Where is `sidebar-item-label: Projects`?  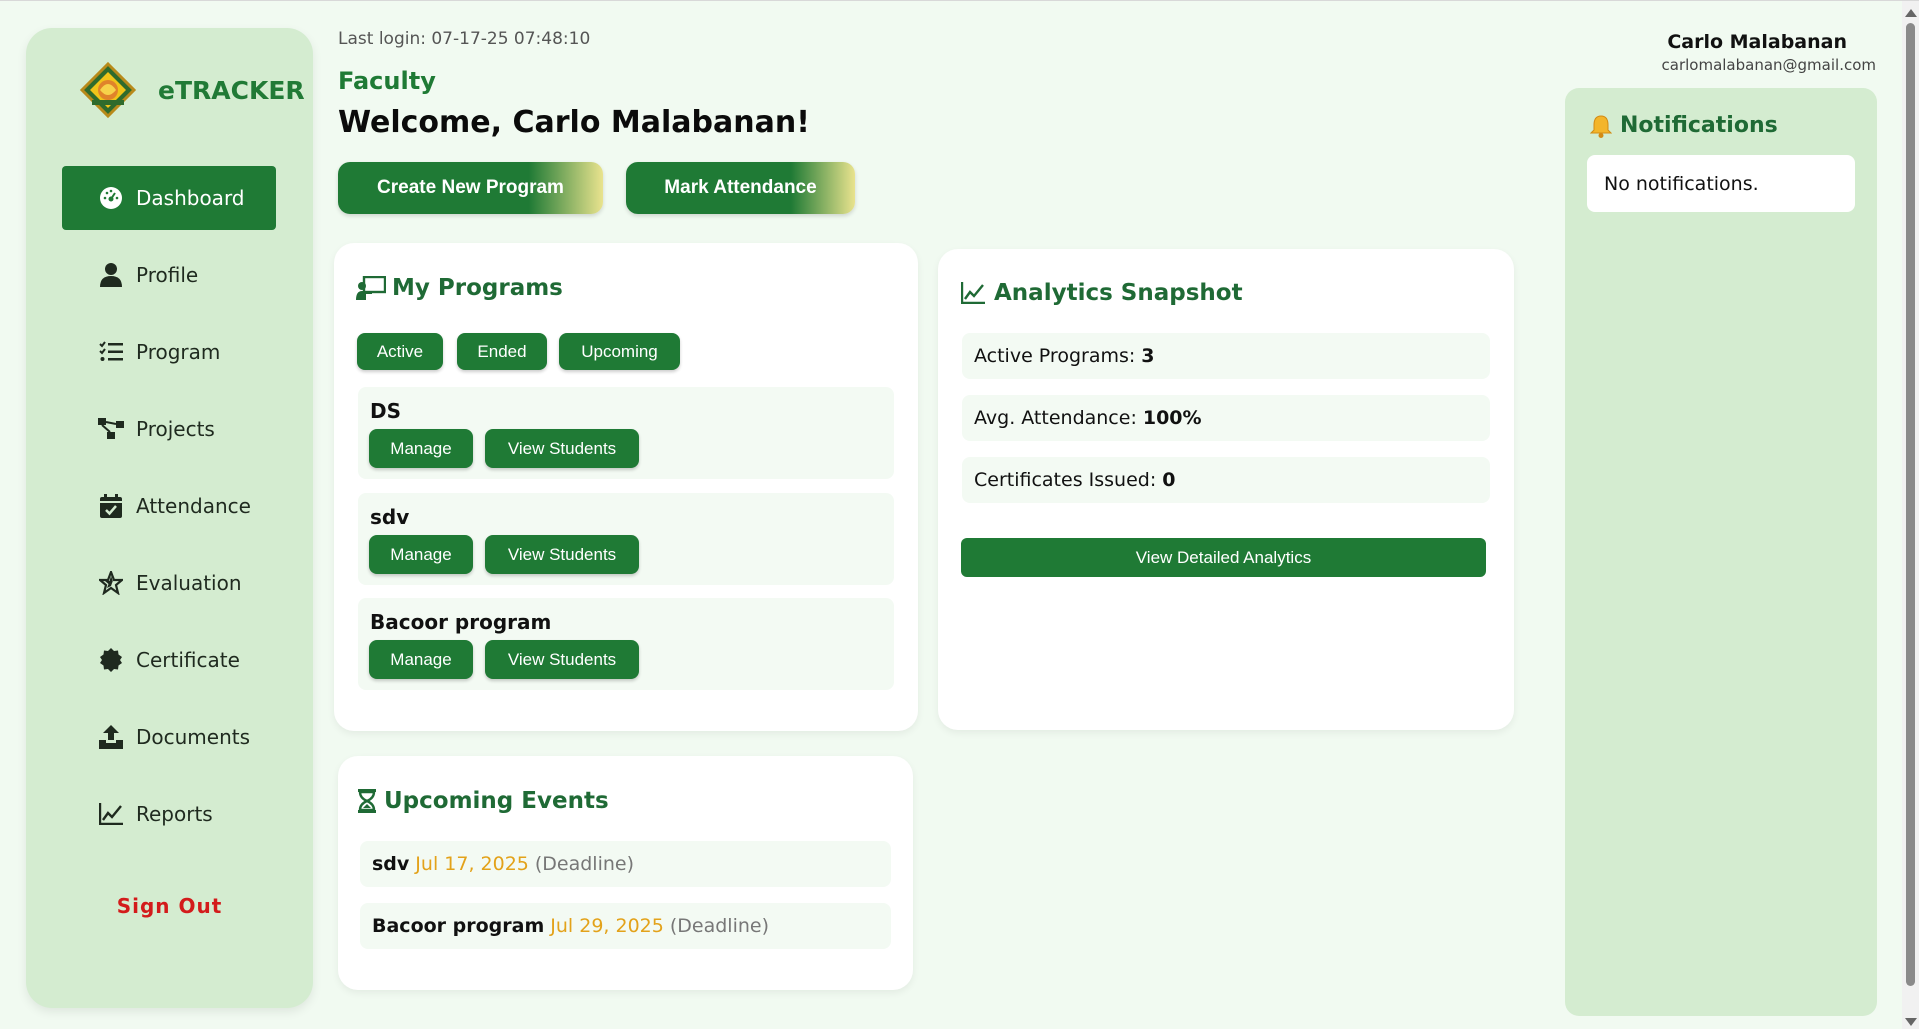
sidebar-item-label: Projects is located at coordinates (175, 429).